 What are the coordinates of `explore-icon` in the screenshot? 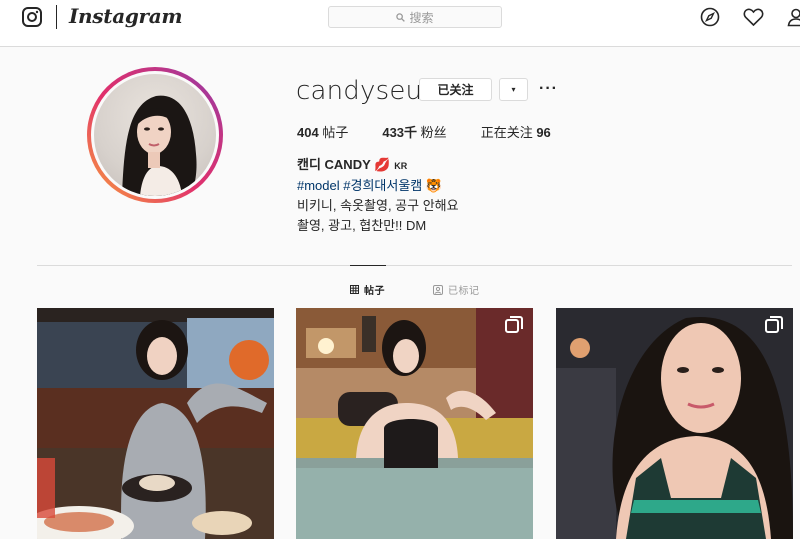 It's located at (710, 17).